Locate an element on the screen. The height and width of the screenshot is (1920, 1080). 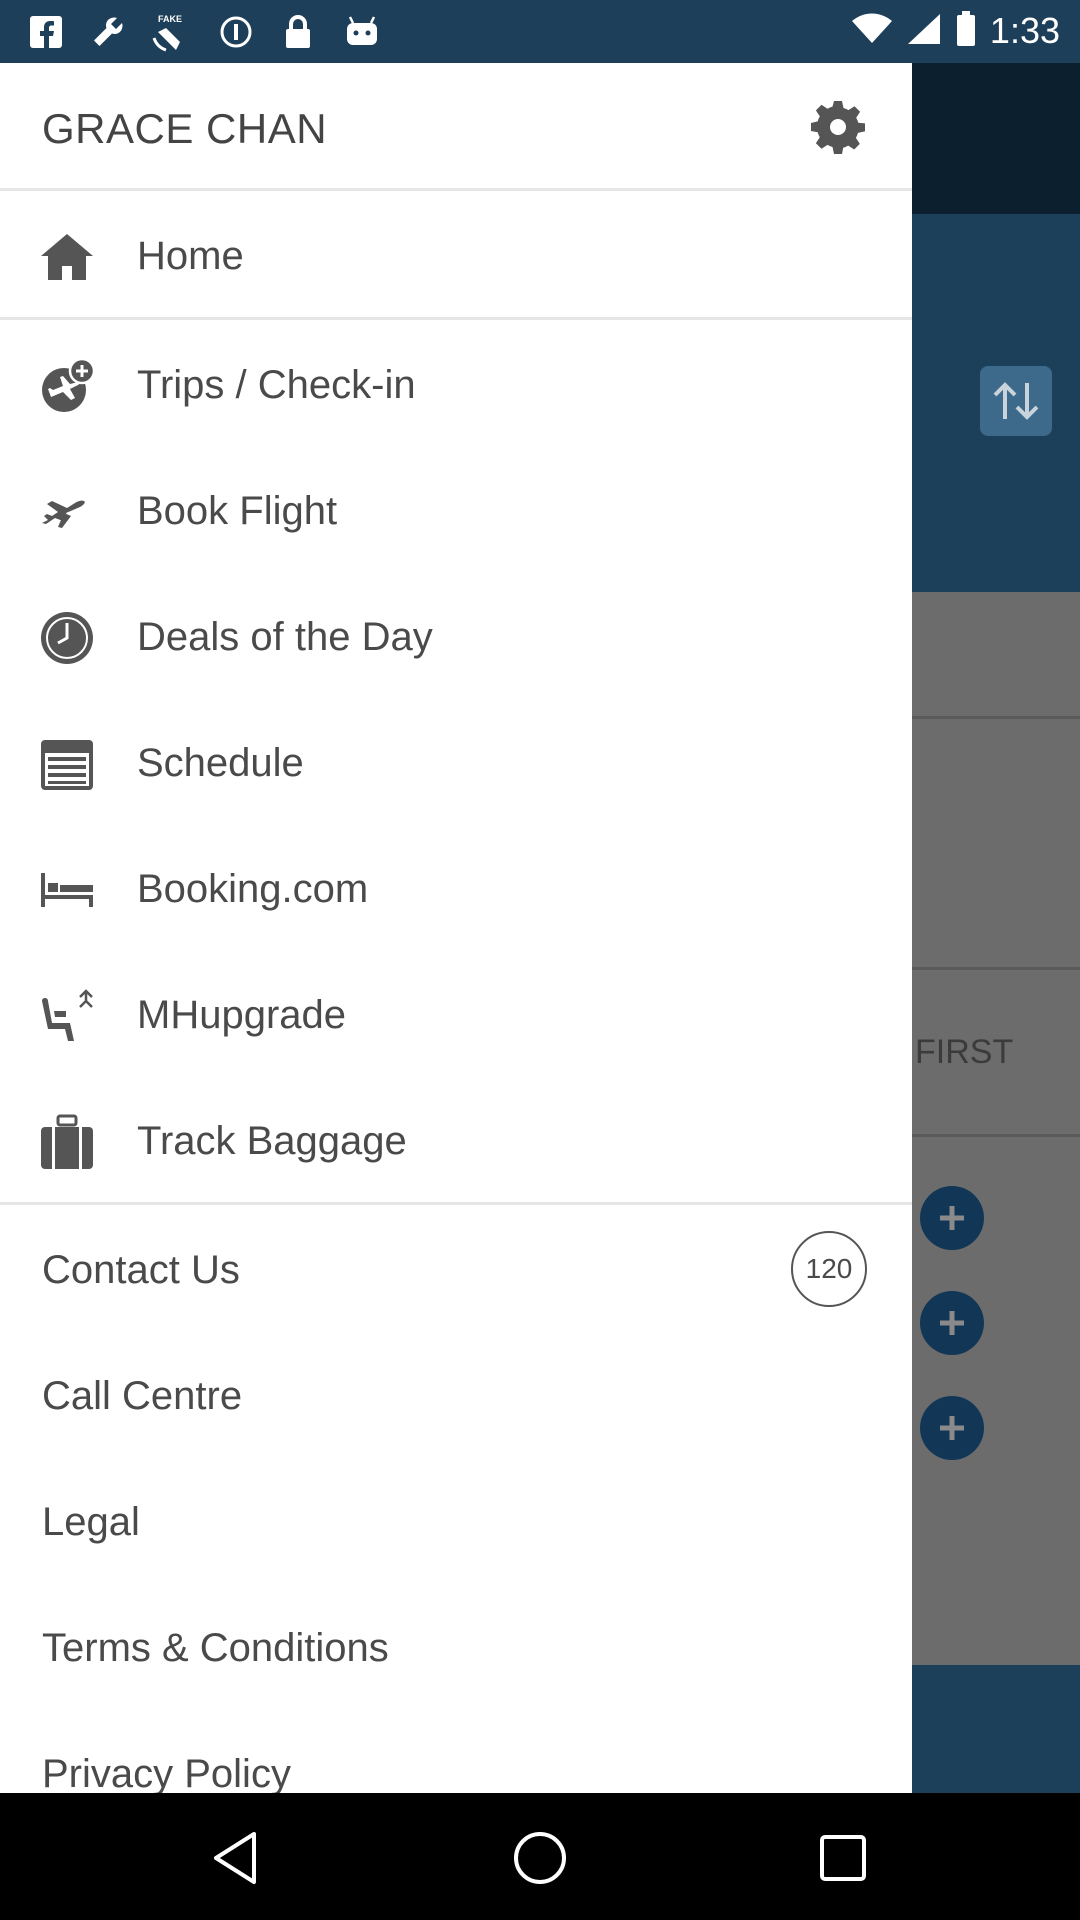
user-name: GRACE CHAN is located at coordinates (185, 128).